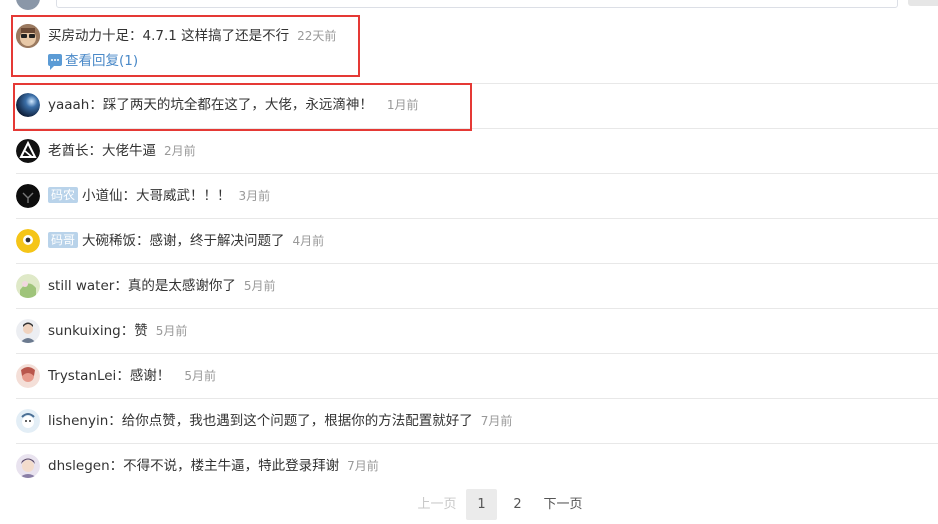  Describe the element at coordinates (517, 504) in the screenshot. I see `page-button-2: 2` at that location.